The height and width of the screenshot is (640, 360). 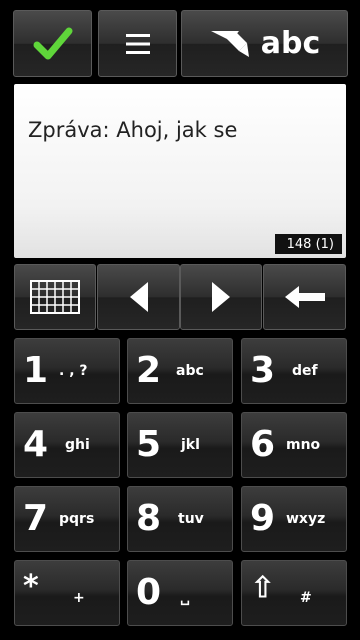 I want to click on key-6: 6 mno, so click(x=294, y=445).